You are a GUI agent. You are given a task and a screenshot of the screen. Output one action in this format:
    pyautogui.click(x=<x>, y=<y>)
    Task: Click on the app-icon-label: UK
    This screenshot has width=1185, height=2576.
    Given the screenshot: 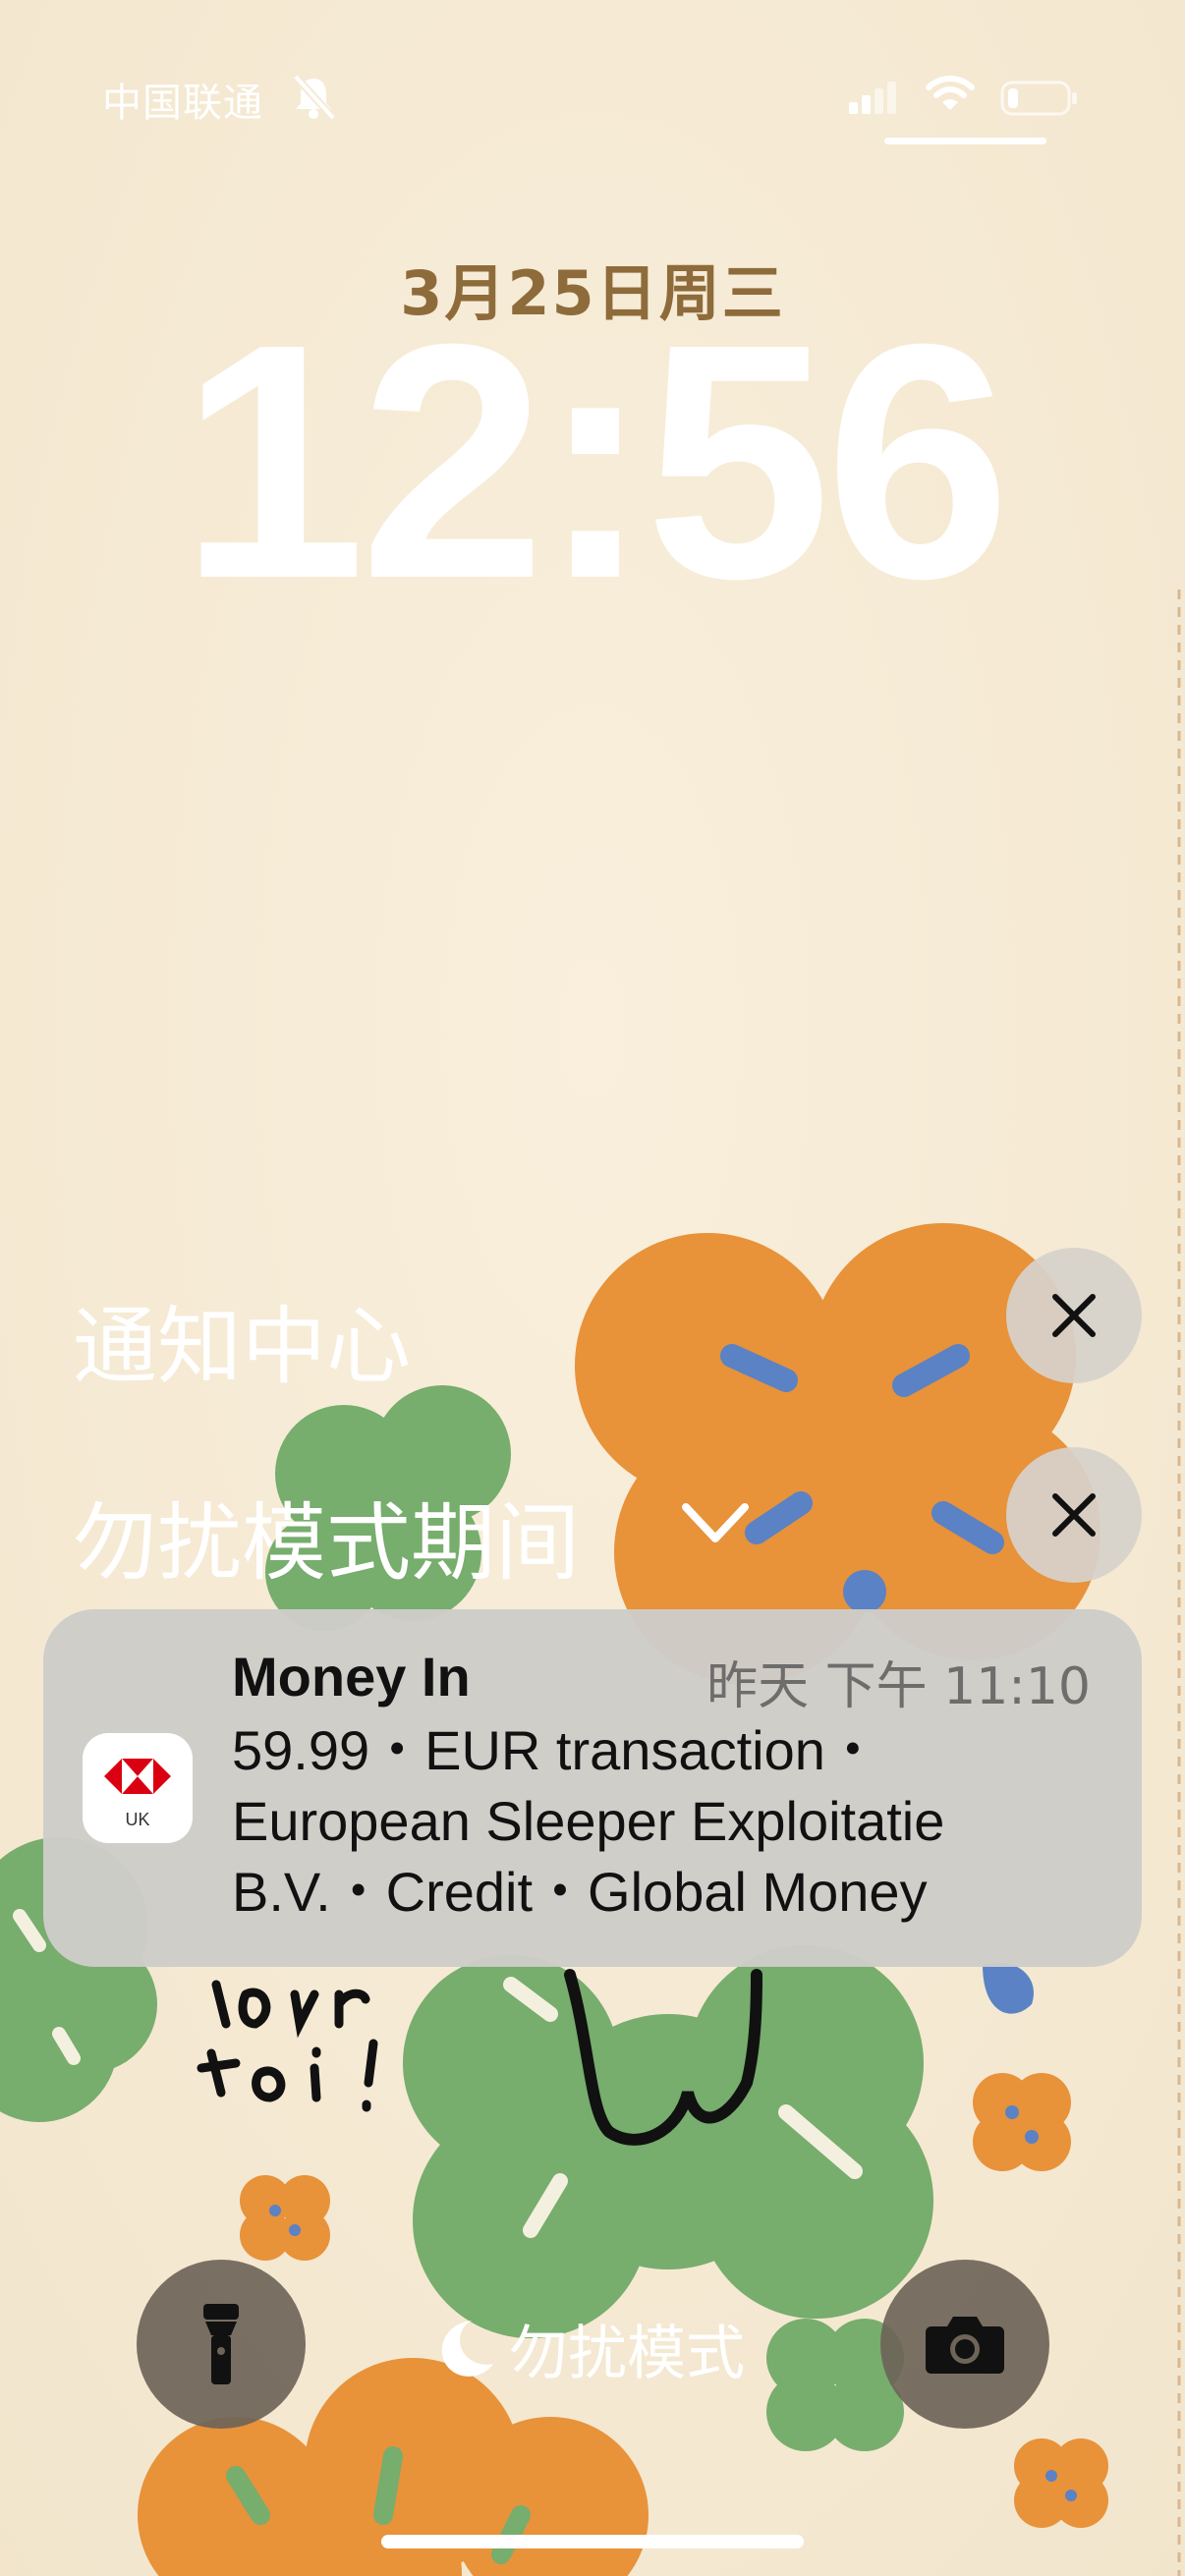 What is the action you would take?
    pyautogui.click(x=137, y=1819)
    